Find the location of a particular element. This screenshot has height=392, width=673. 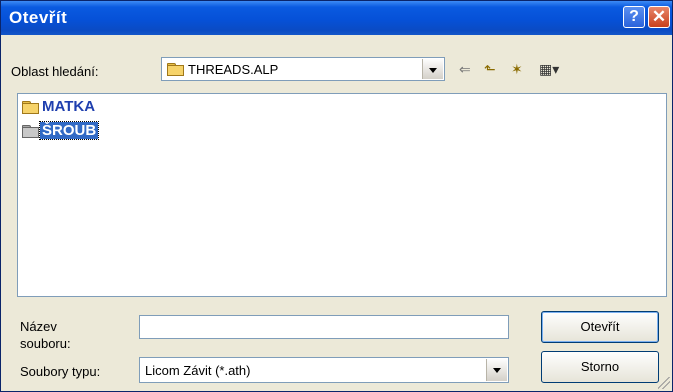

view-menu-icon: ▦▾ is located at coordinates (549, 69).